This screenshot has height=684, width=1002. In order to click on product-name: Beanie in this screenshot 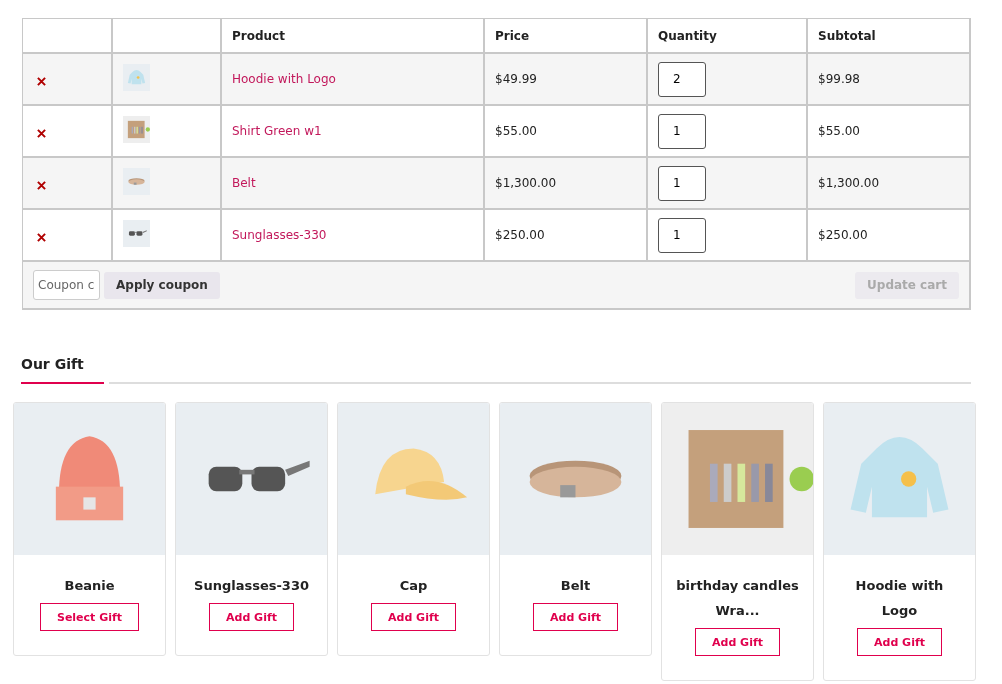, I will do `click(89, 586)`.